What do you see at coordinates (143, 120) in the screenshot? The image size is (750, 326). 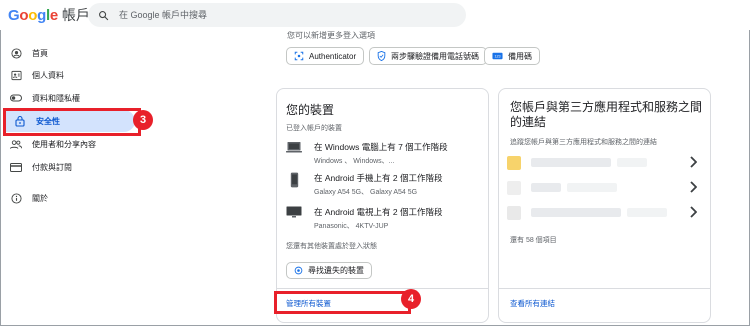 I see `step-badge-3: 3` at bounding box center [143, 120].